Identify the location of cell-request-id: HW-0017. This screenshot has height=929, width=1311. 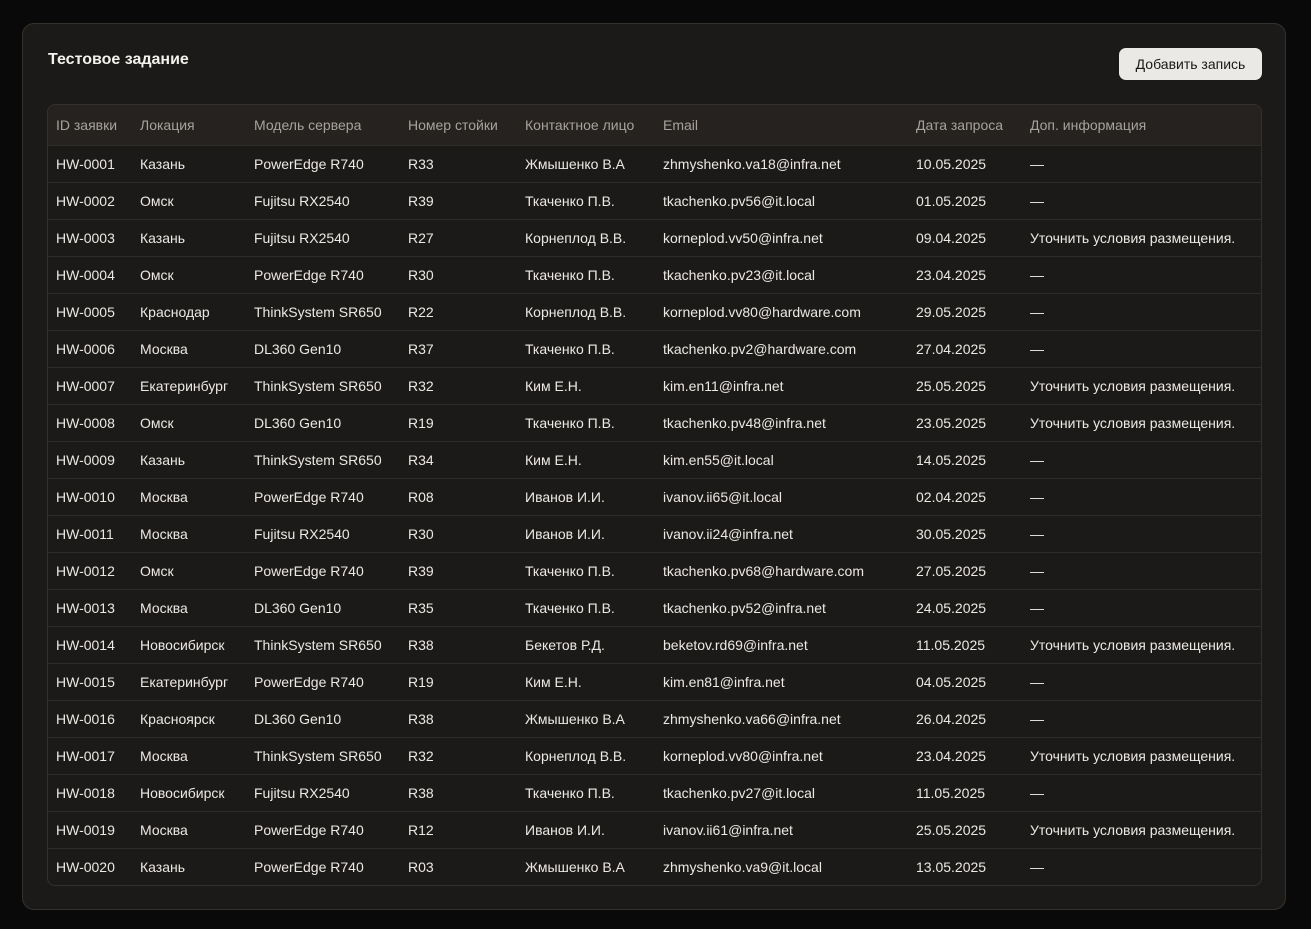
(85, 755).